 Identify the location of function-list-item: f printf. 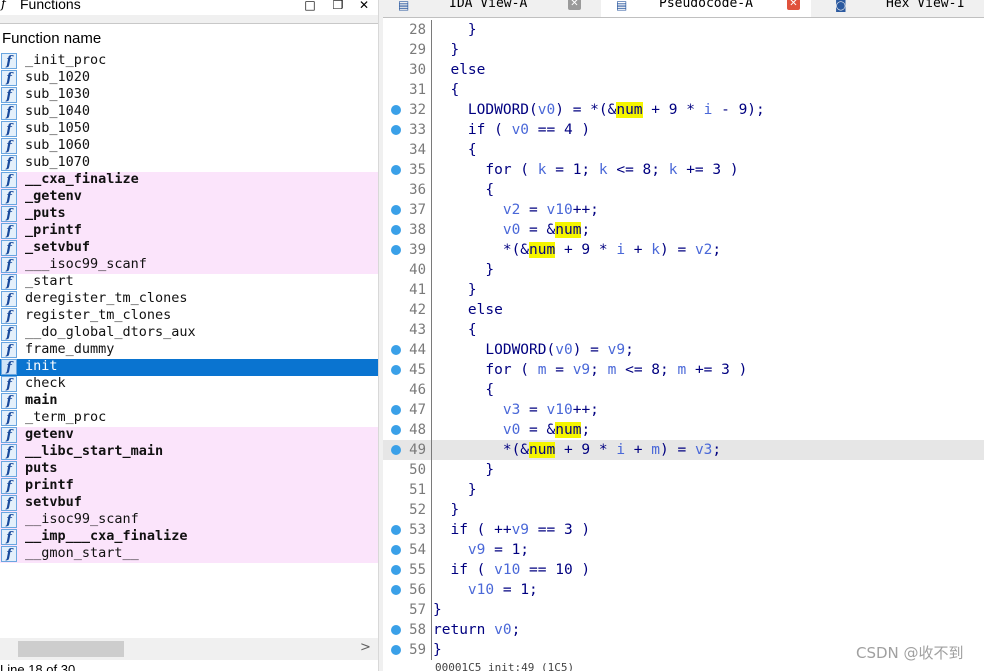
(189, 486).